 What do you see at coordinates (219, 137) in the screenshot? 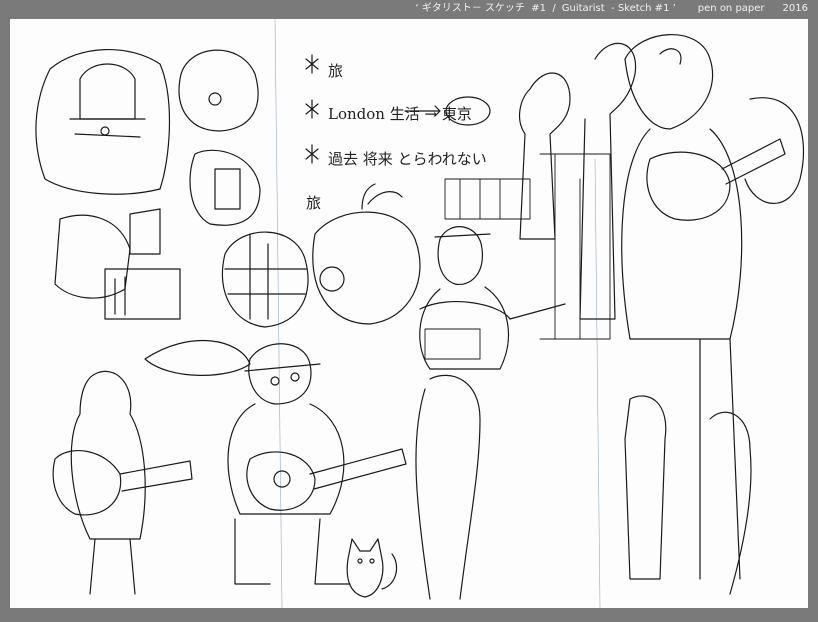
I see `round-creature-sketch` at bounding box center [219, 137].